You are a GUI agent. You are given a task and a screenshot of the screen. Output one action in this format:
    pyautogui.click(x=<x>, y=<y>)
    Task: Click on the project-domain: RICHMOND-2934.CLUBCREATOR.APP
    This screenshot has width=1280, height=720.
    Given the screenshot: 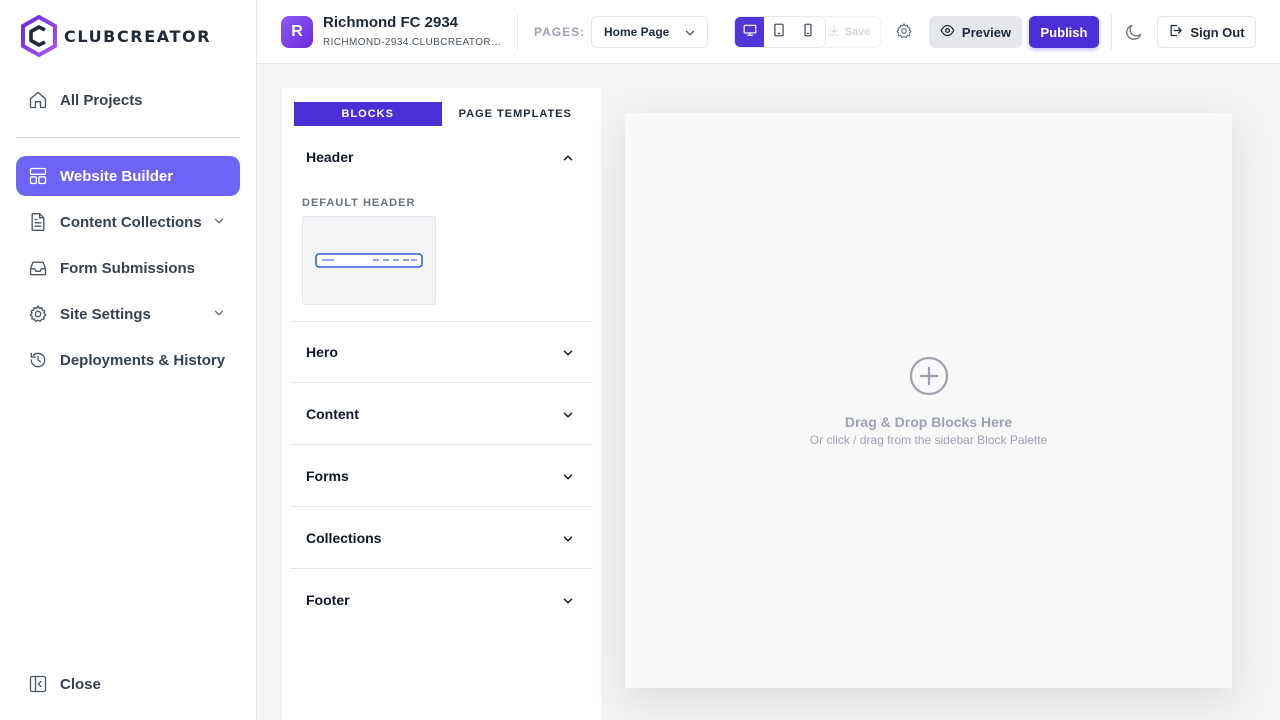 What is the action you would take?
    pyautogui.click(x=413, y=42)
    